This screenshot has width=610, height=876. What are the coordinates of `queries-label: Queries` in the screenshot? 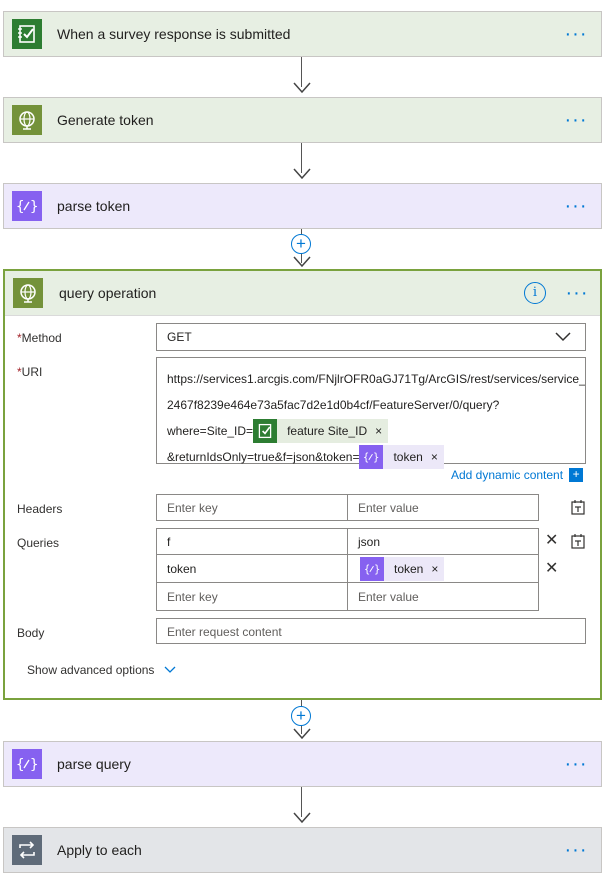 It's located at (38, 543).